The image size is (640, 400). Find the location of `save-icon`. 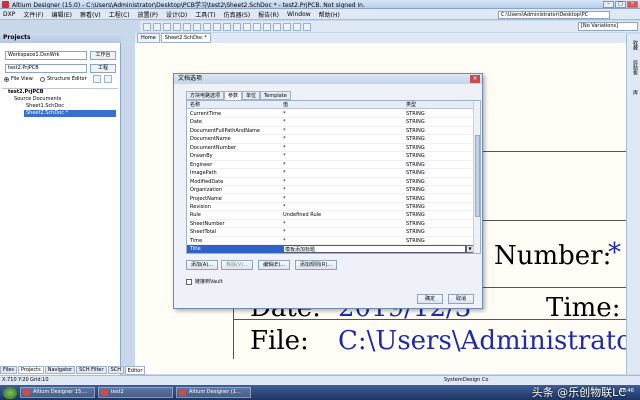

save-icon is located at coordinates (157, 26).